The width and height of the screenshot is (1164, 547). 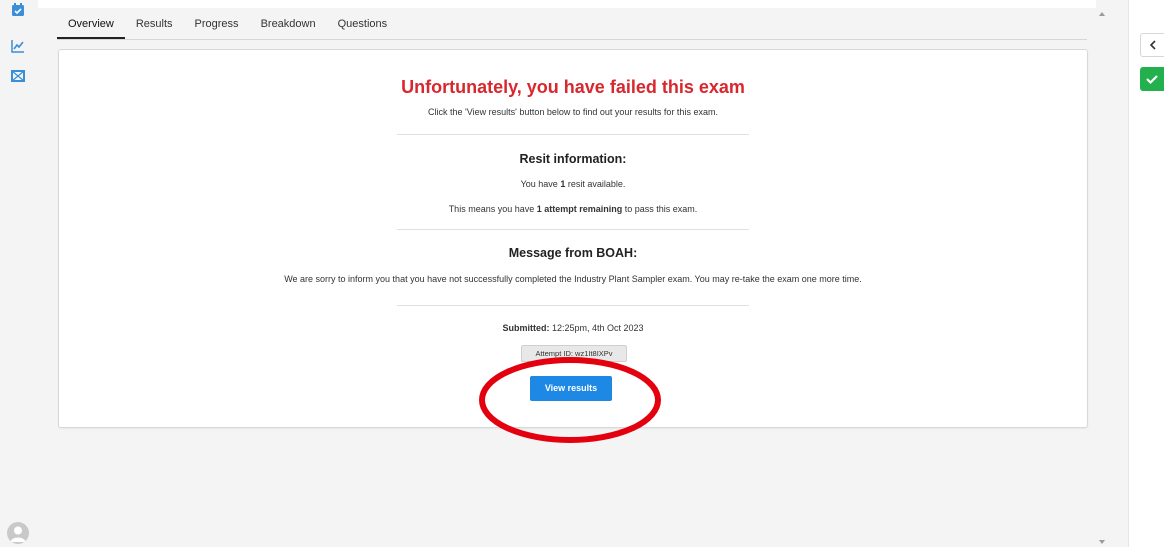 I want to click on collapse-panel-button, so click(x=1152, y=45).